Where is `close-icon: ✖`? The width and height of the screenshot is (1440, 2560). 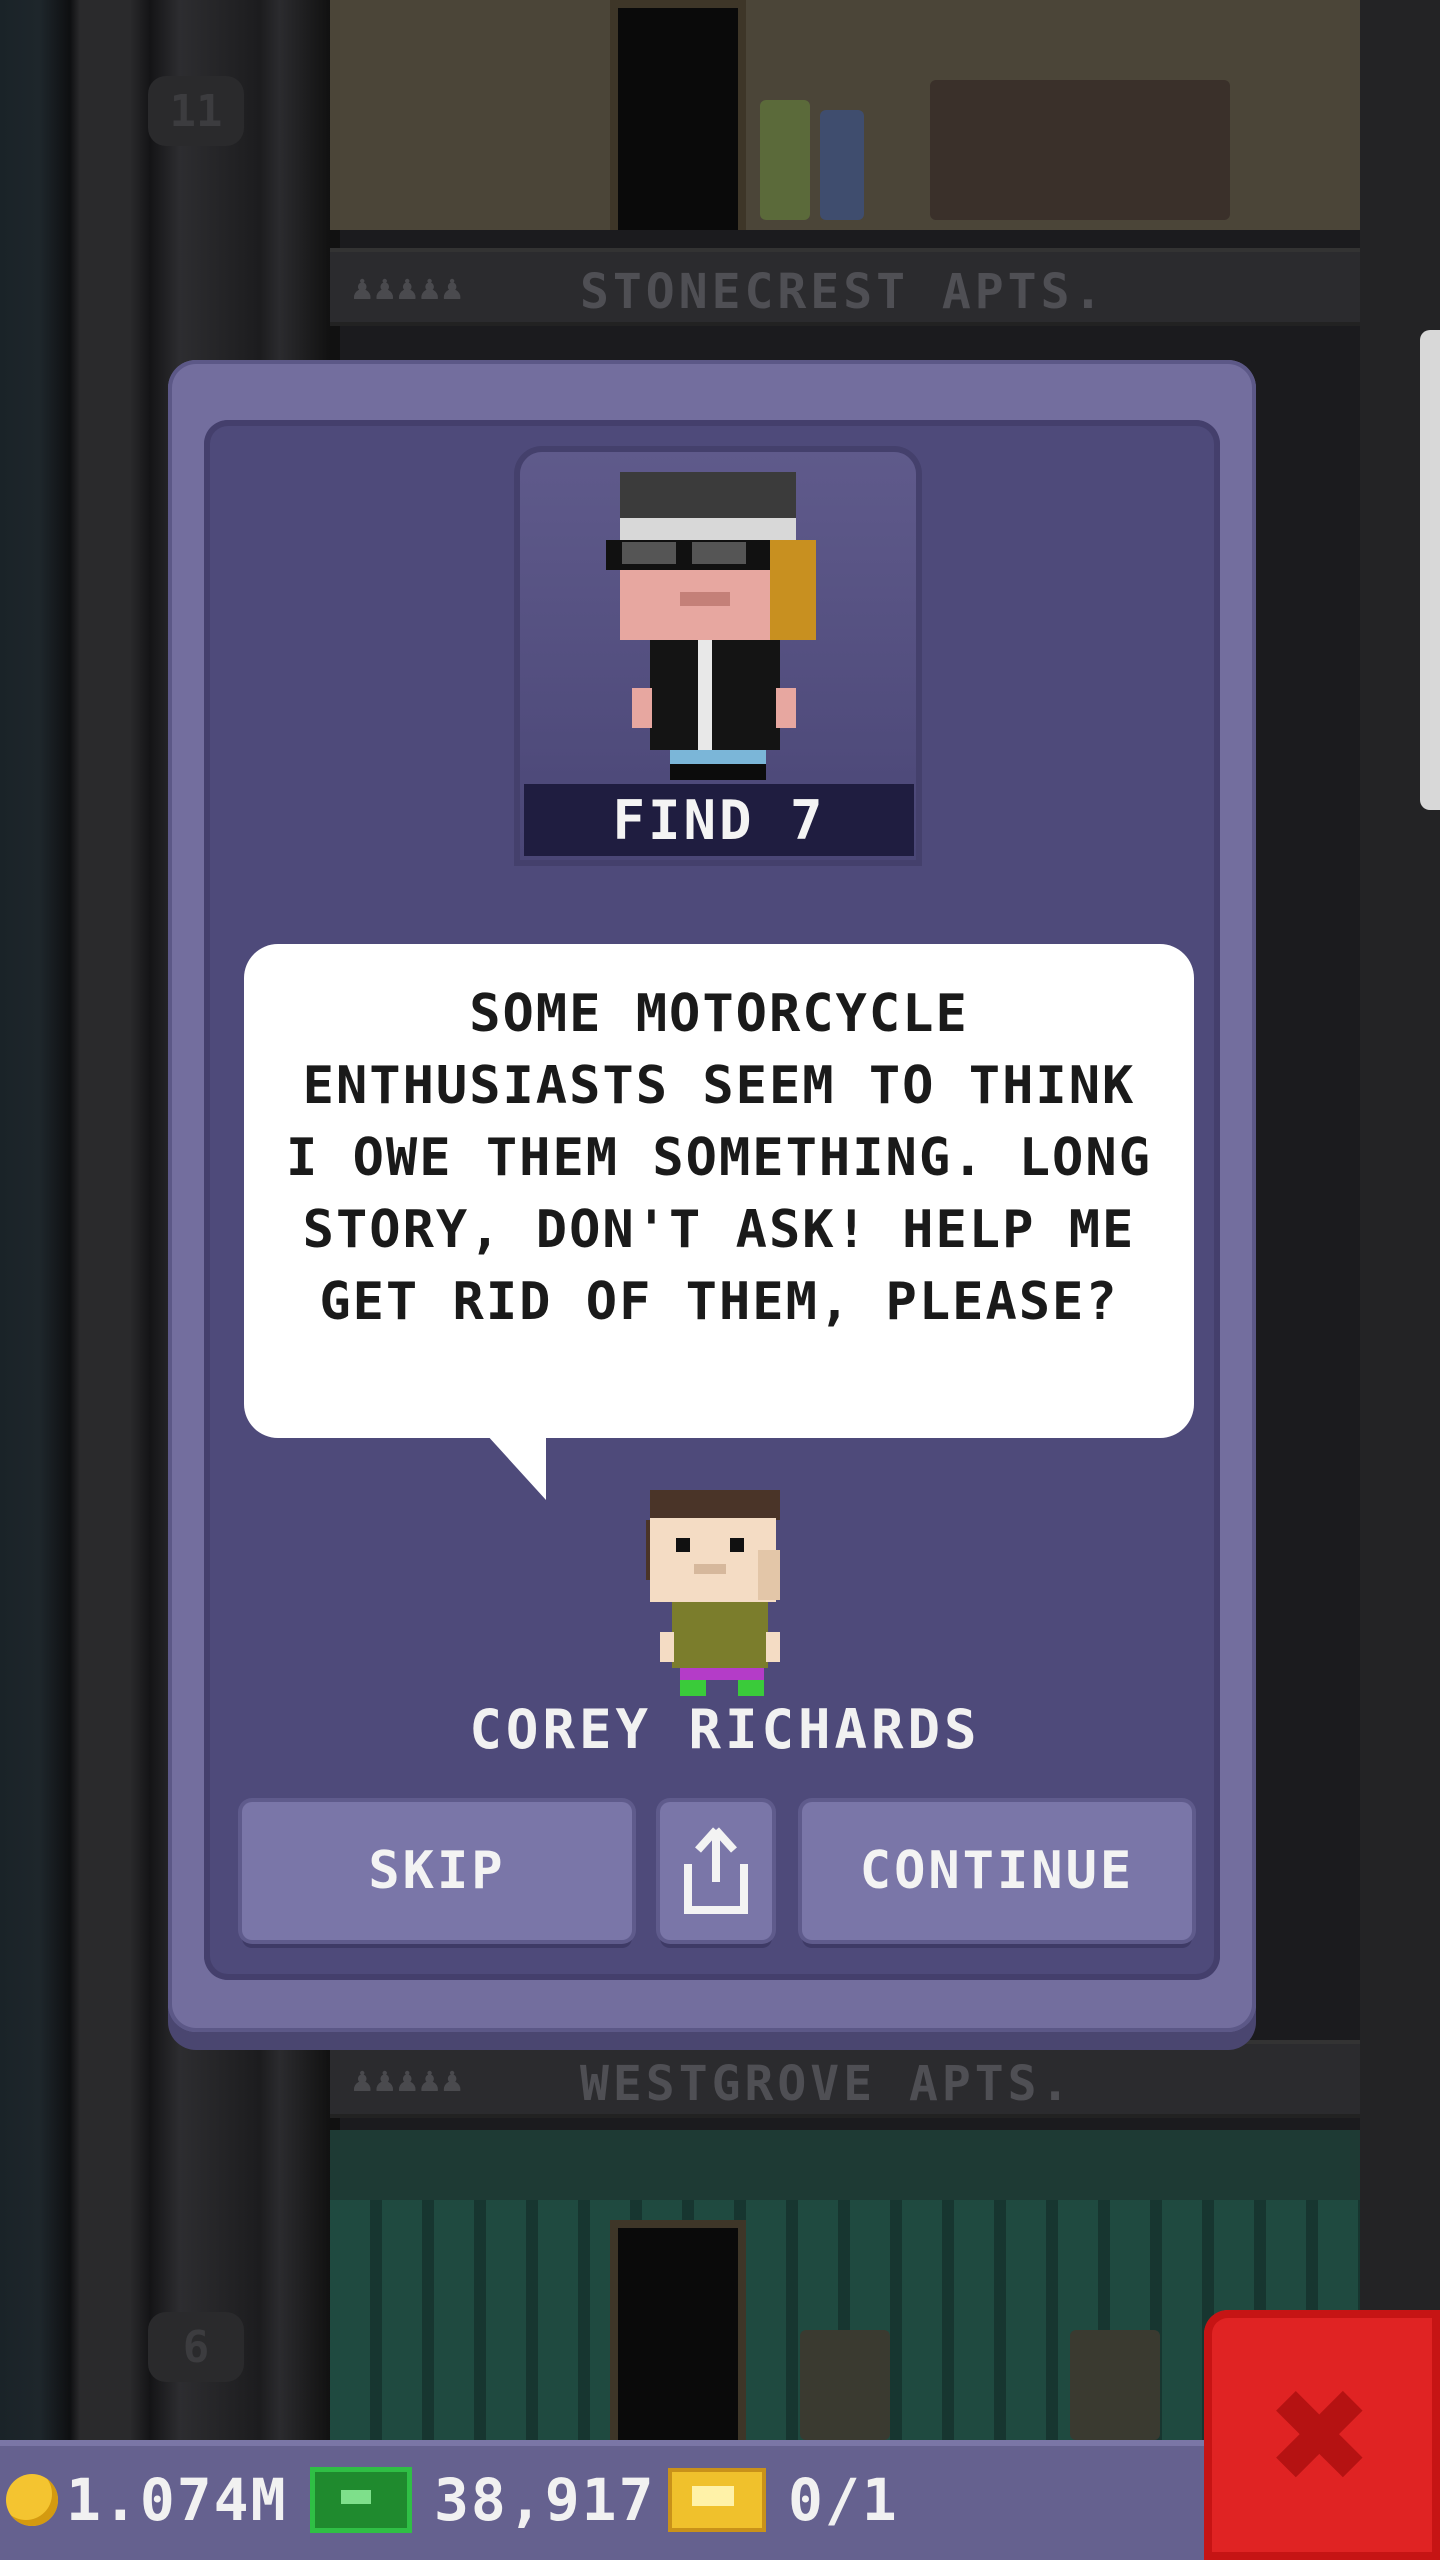
close-icon: ✖ is located at coordinates (1322, 2435).